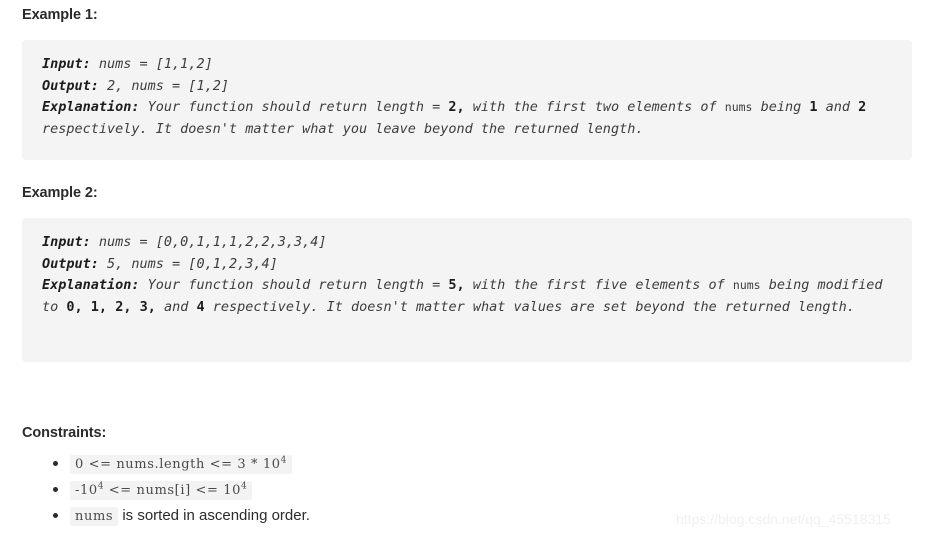  Describe the element at coordinates (147, 306) in the screenshot. I see `explanation-bold-5: 3,` at that location.